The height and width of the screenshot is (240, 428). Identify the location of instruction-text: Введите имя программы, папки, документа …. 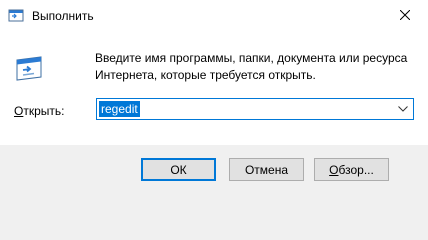
(255, 67).